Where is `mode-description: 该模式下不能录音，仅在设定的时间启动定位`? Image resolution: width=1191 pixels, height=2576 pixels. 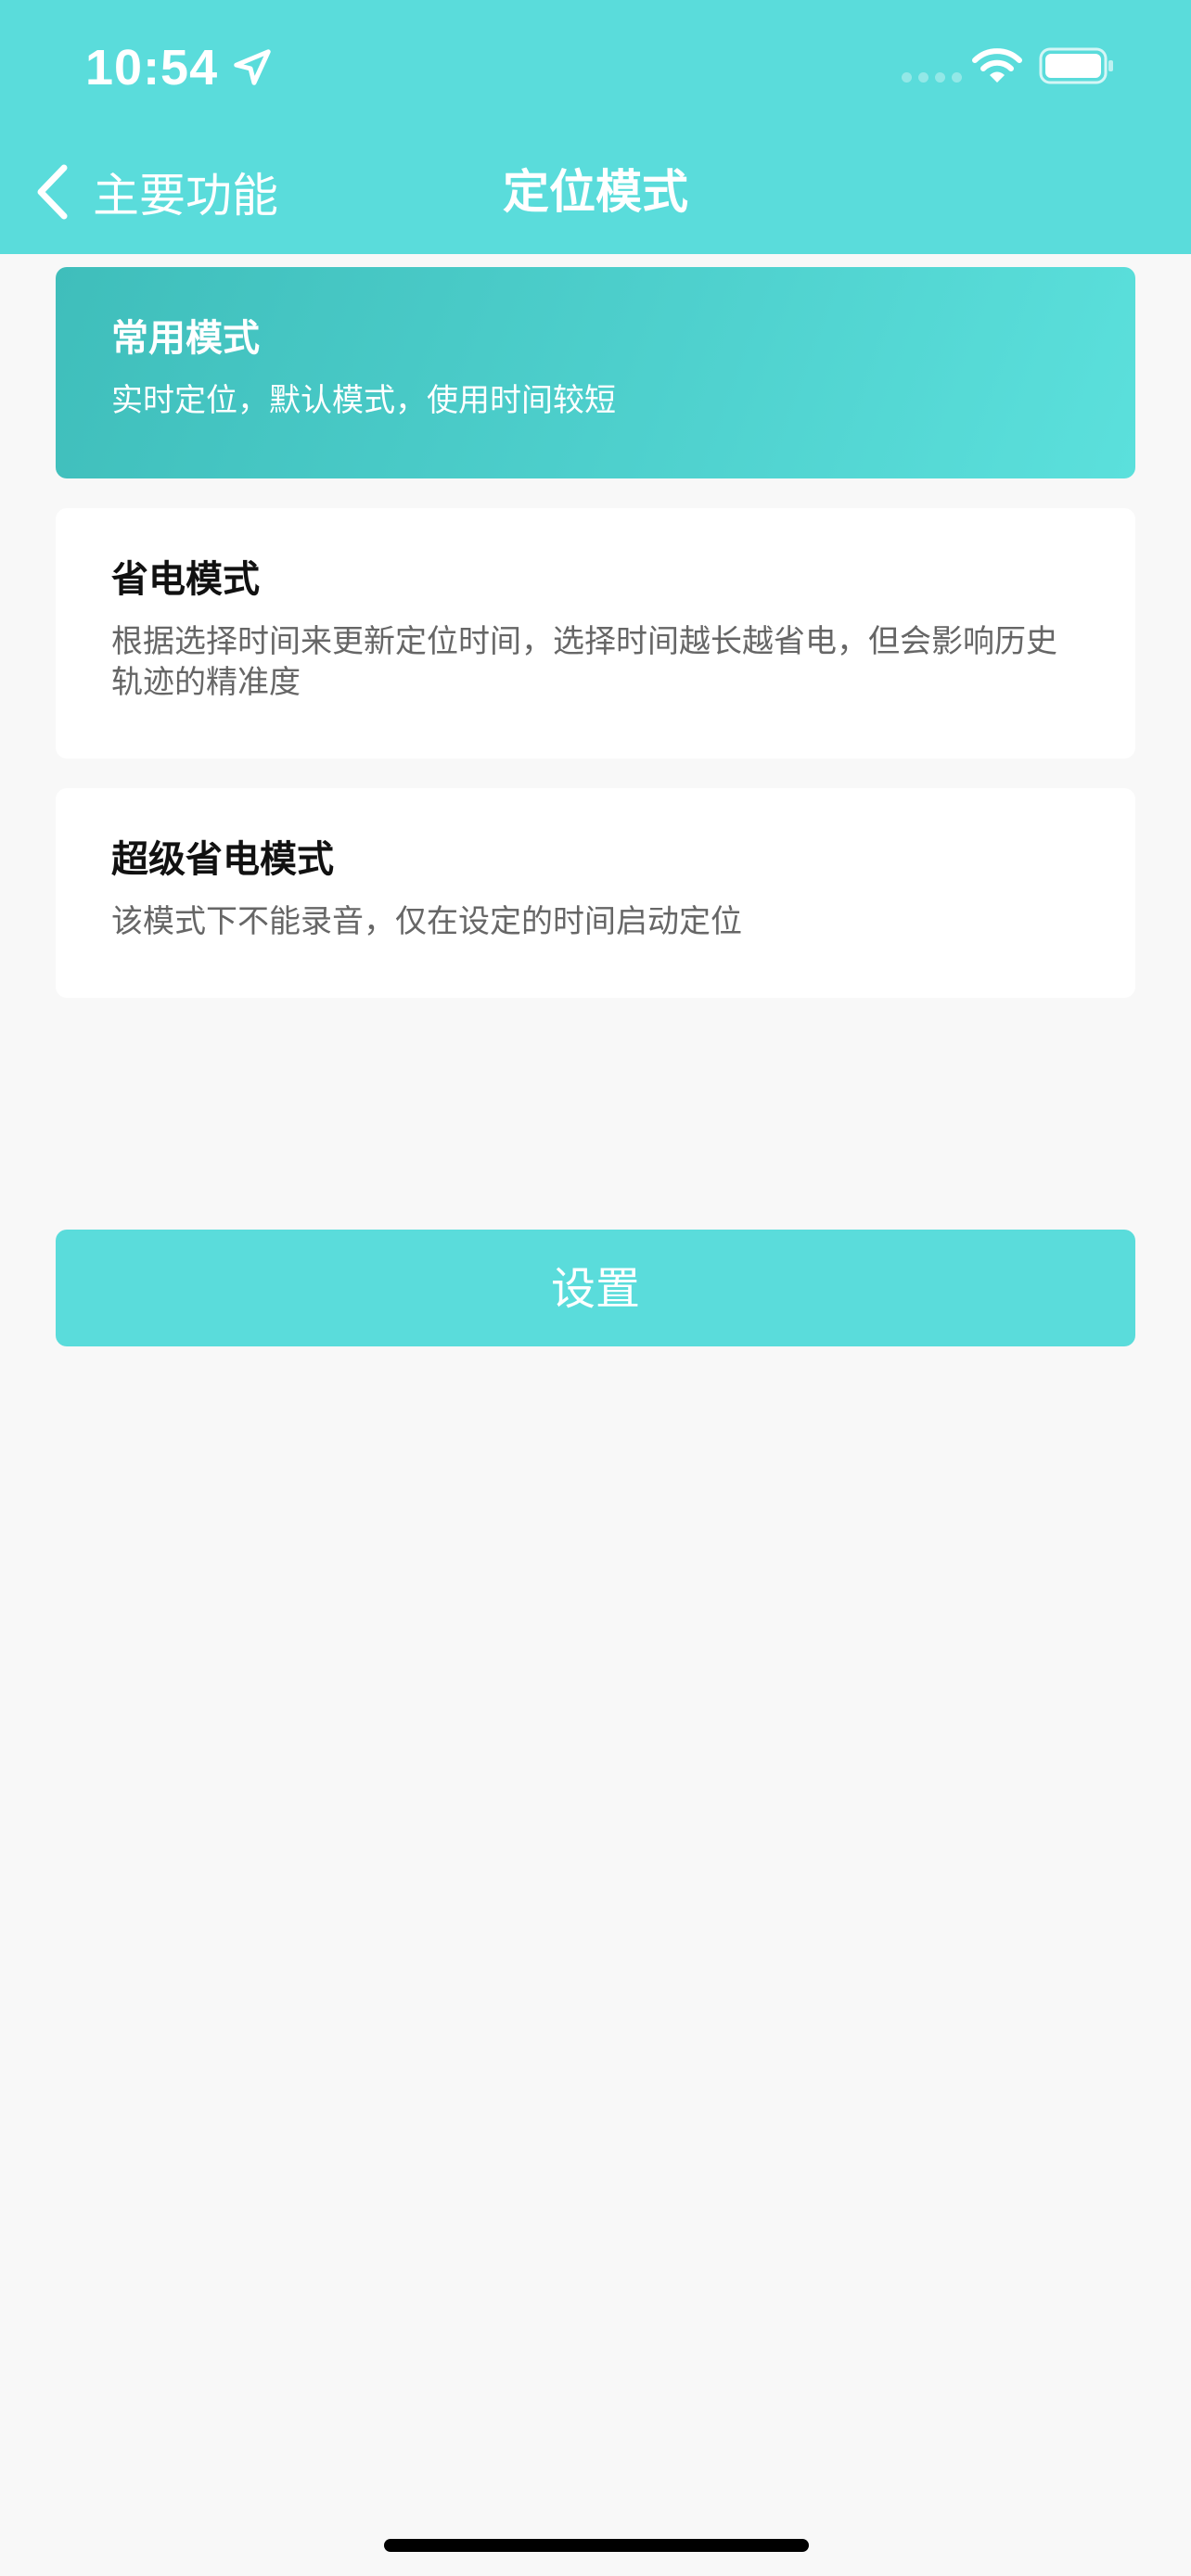
mode-description: 该模式下不能录音，仅在设定的时间启动定位 is located at coordinates (426, 921).